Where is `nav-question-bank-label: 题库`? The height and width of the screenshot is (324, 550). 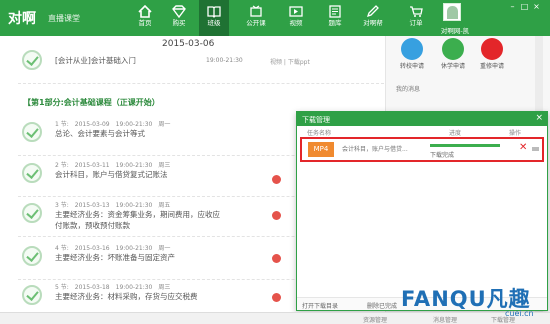 nav-question-bank-label: 题库 is located at coordinates (335, 23).